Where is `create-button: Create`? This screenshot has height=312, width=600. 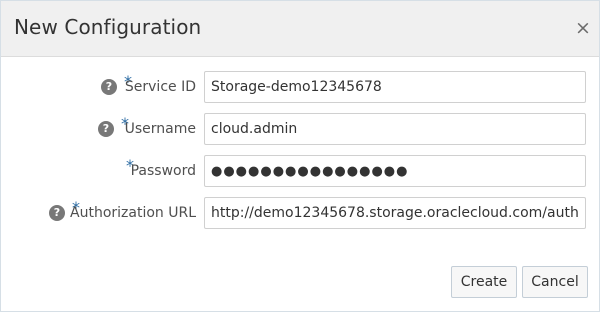
create-button: Create is located at coordinates (484, 282).